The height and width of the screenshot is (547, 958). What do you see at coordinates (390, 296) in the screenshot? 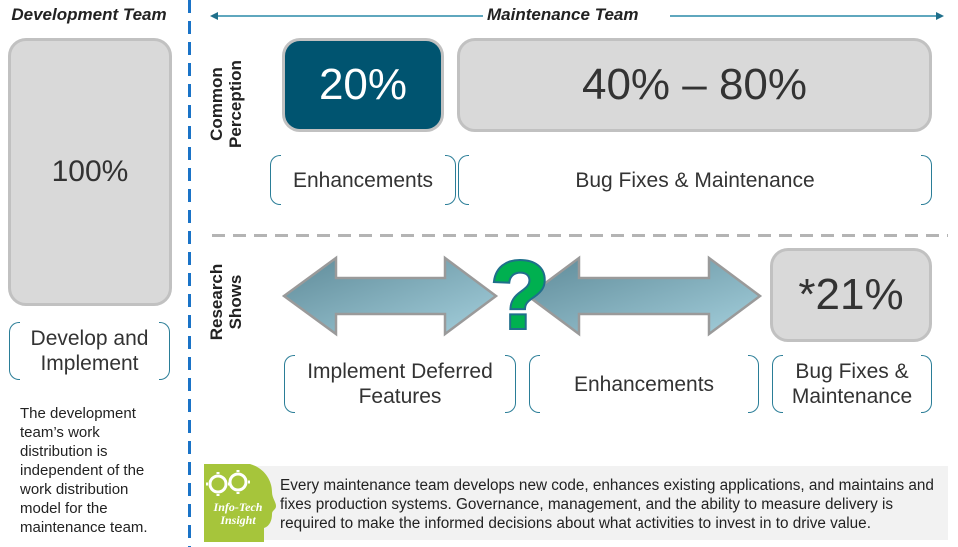
I see `double-arrow-left-icon` at bounding box center [390, 296].